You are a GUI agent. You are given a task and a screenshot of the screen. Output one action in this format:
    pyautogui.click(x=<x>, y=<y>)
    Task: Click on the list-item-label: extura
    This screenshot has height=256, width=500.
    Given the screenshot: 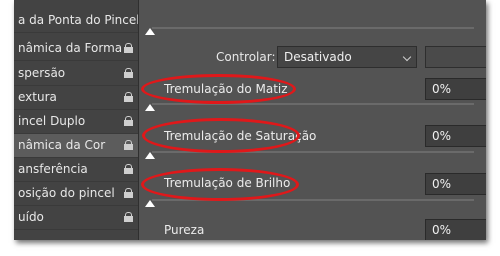 What is the action you would take?
    pyautogui.click(x=37, y=97)
    